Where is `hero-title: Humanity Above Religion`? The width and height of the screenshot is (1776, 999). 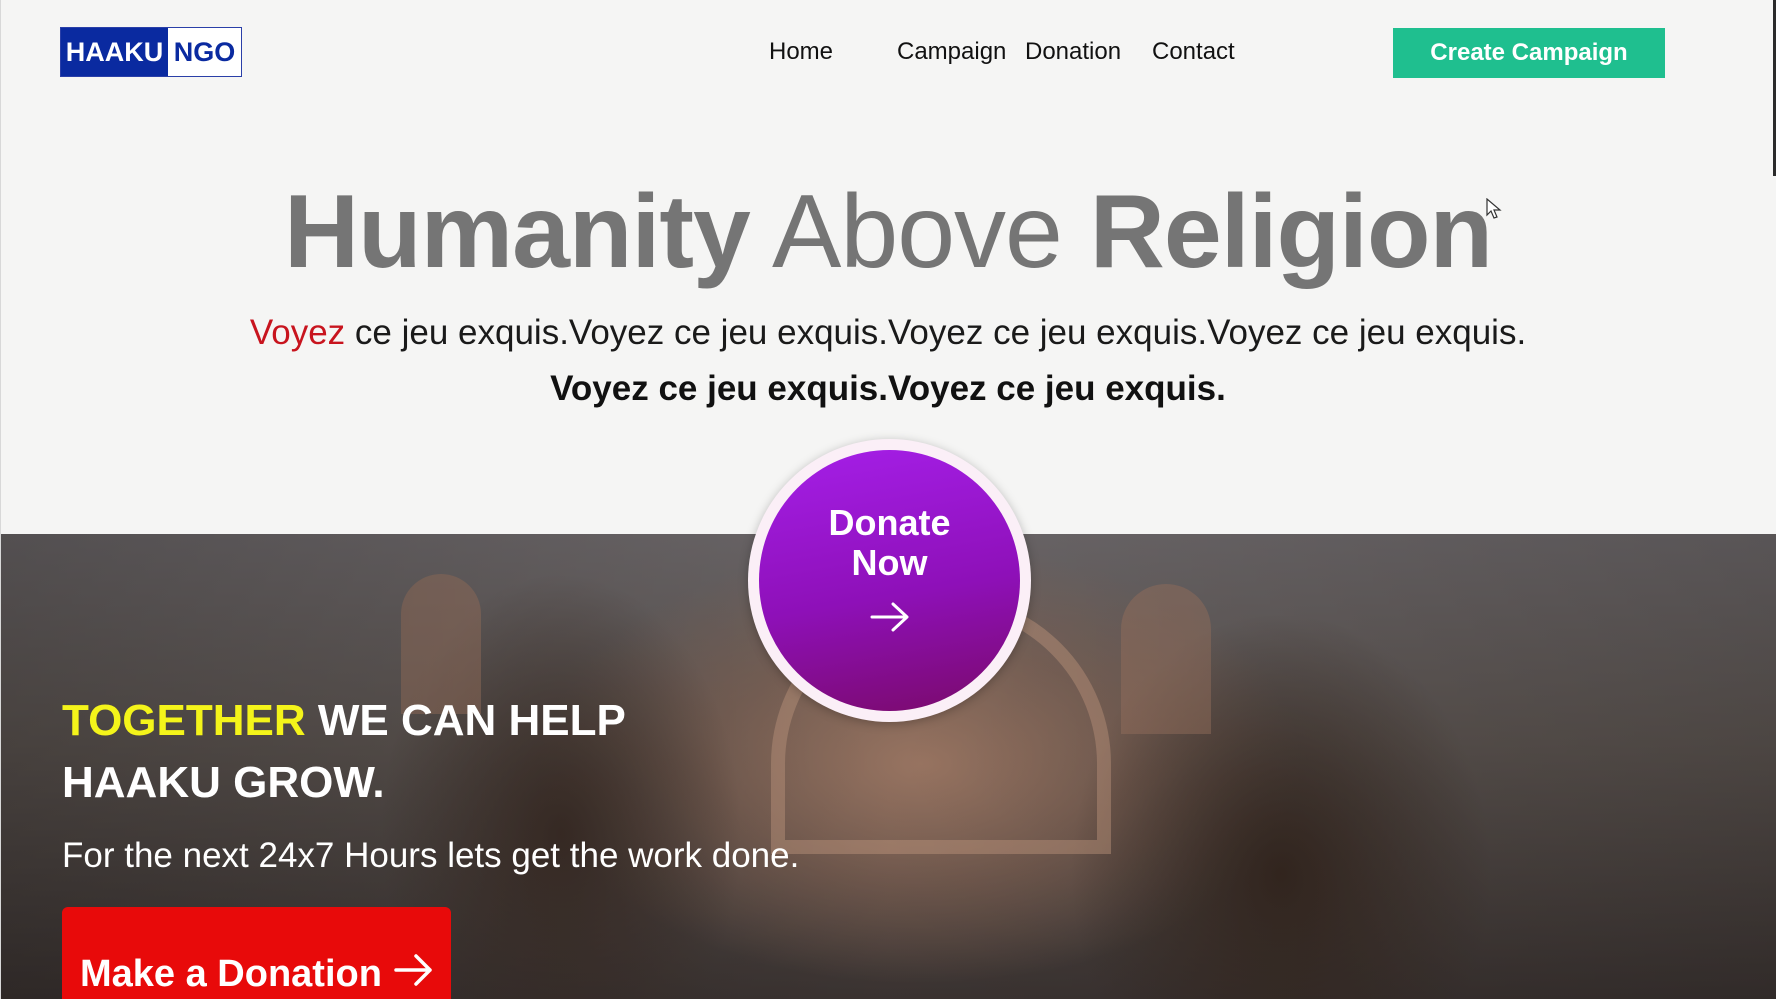
hero-title: Humanity Above Religion is located at coordinates (888, 232).